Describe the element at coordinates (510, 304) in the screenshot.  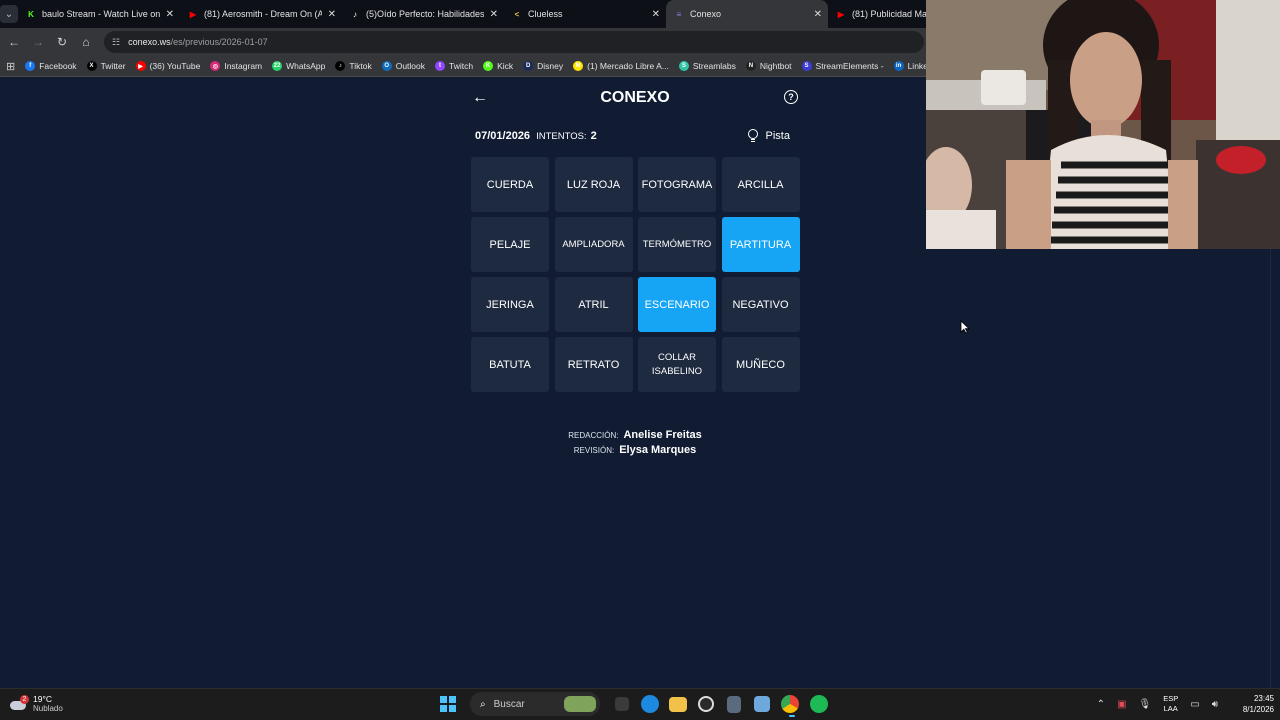
I see `word-tile: JERINGA` at that location.